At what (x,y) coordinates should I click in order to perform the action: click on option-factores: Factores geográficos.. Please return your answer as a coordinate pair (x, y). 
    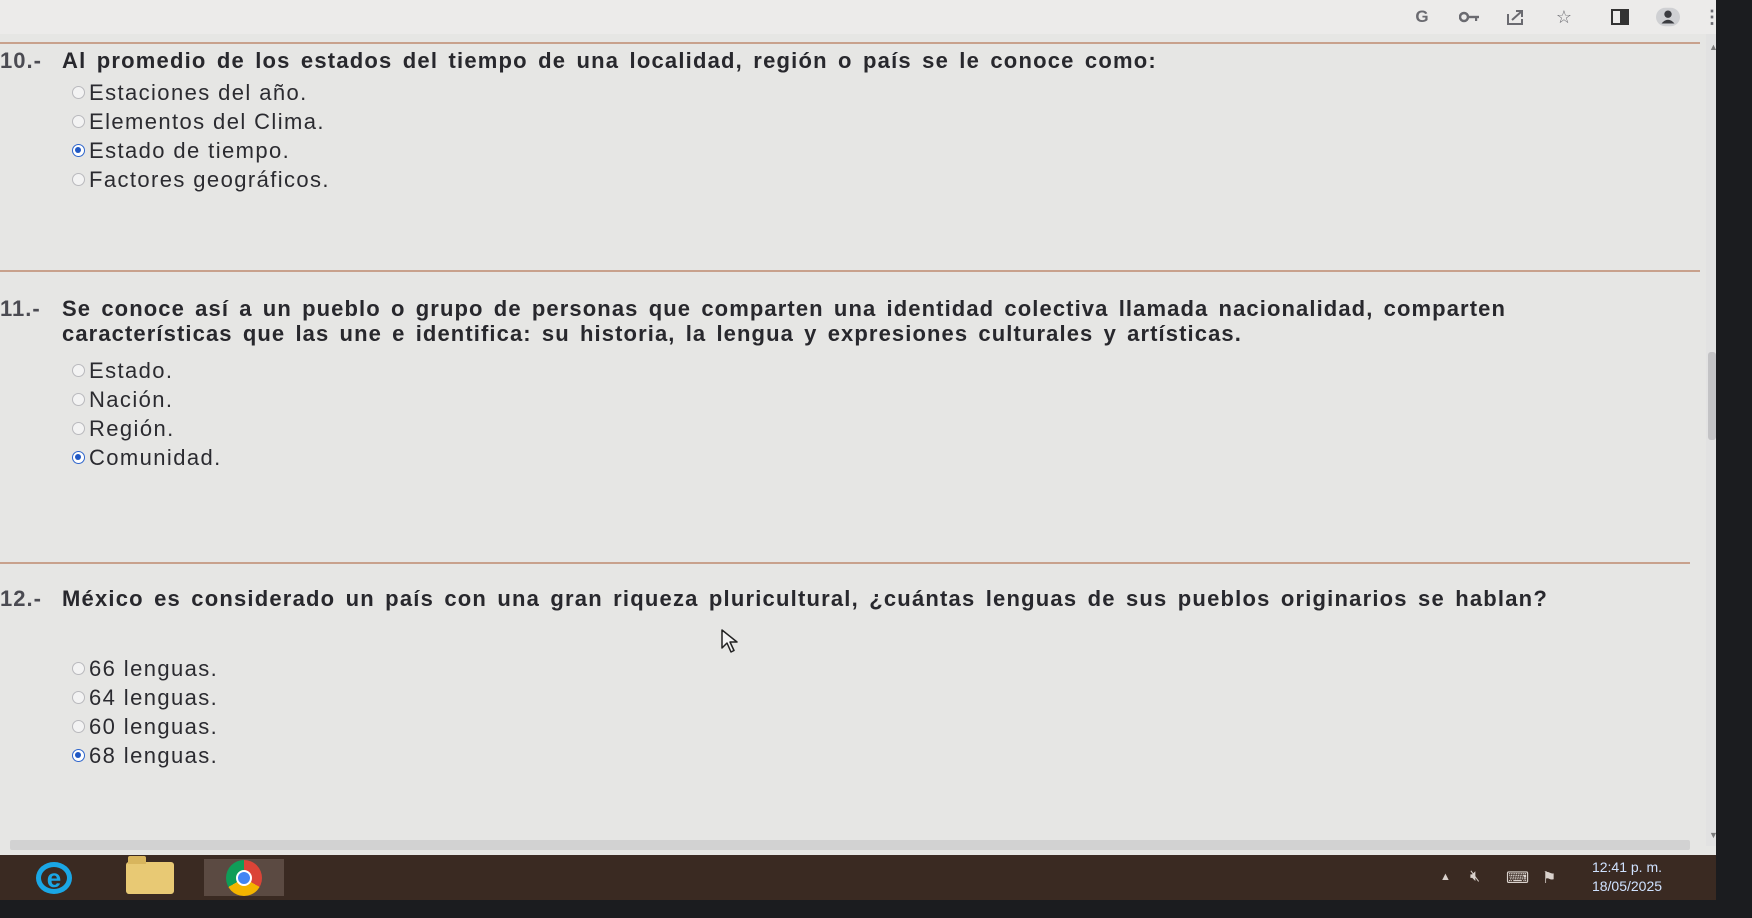
    Looking at the image, I should click on (201, 179).